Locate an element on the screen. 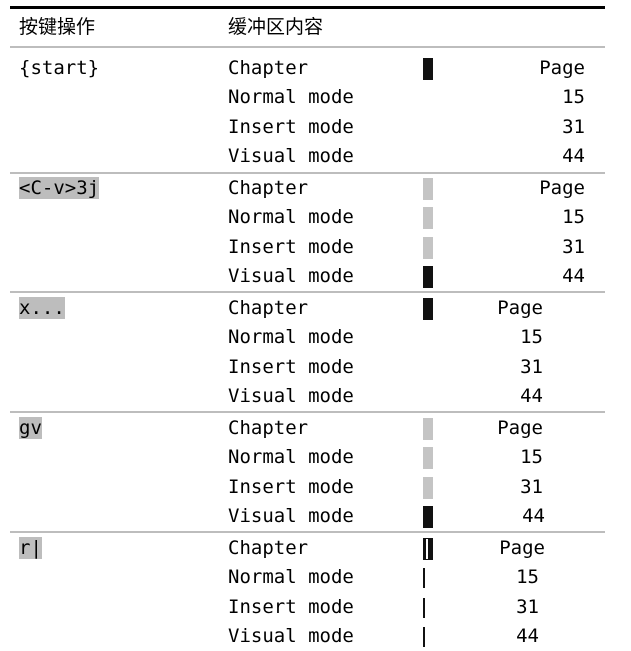  pipe-char-in-cursor is located at coordinates (427, 549).